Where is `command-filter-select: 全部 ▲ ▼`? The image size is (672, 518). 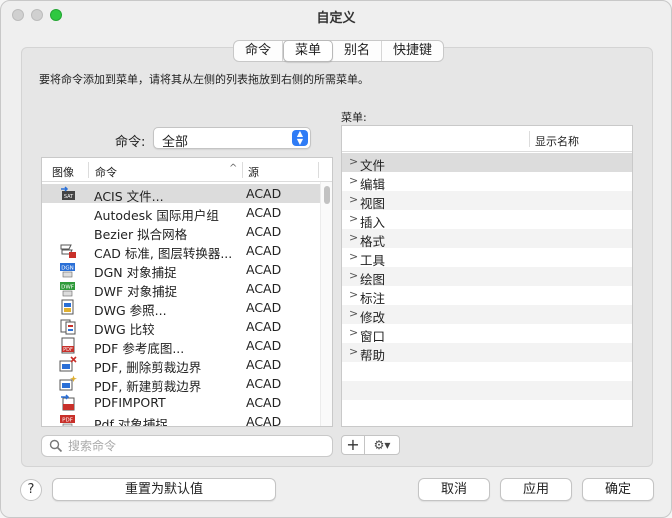 command-filter-select: 全部 ▲ ▼ is located at coordinates (232, 138).